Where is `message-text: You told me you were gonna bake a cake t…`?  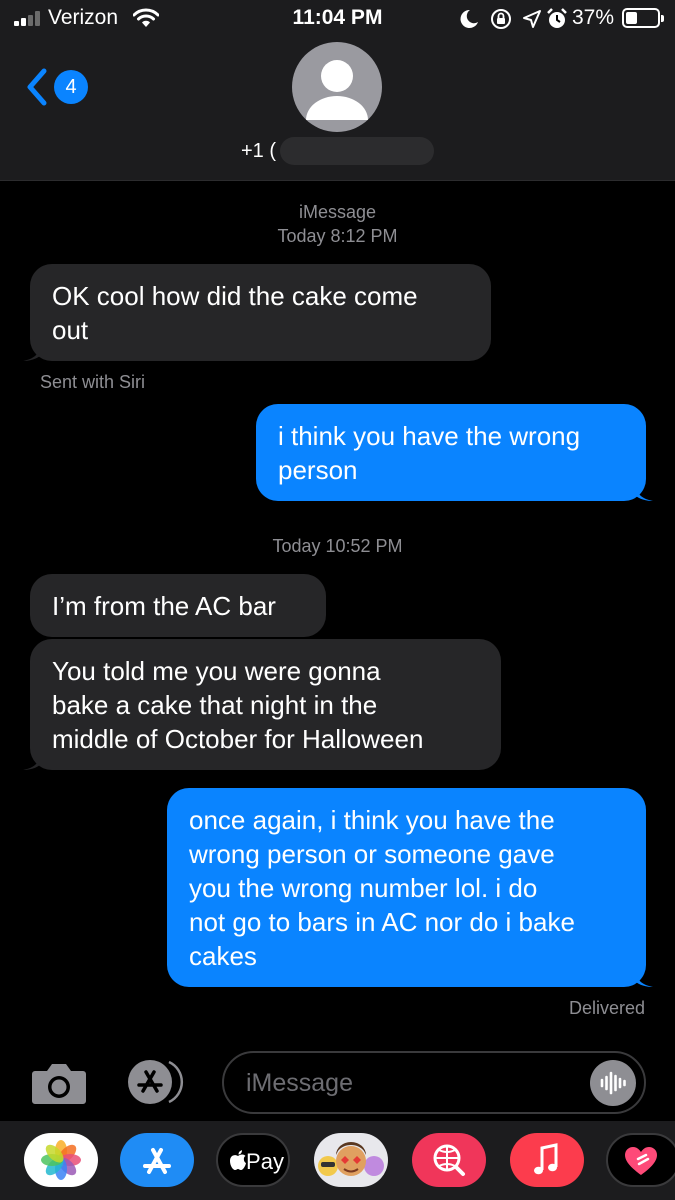 message-text: You told me you were gonna bake a cake t… is located at coordinates (238, 704).